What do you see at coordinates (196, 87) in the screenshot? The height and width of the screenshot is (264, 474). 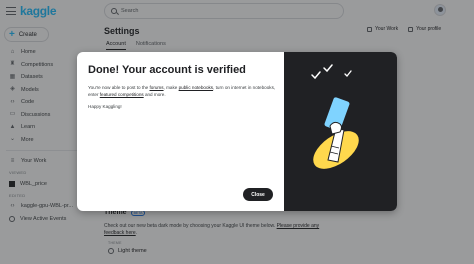 I see `public-notebooks-link: public notebooks` at bounding box center [196, 87].